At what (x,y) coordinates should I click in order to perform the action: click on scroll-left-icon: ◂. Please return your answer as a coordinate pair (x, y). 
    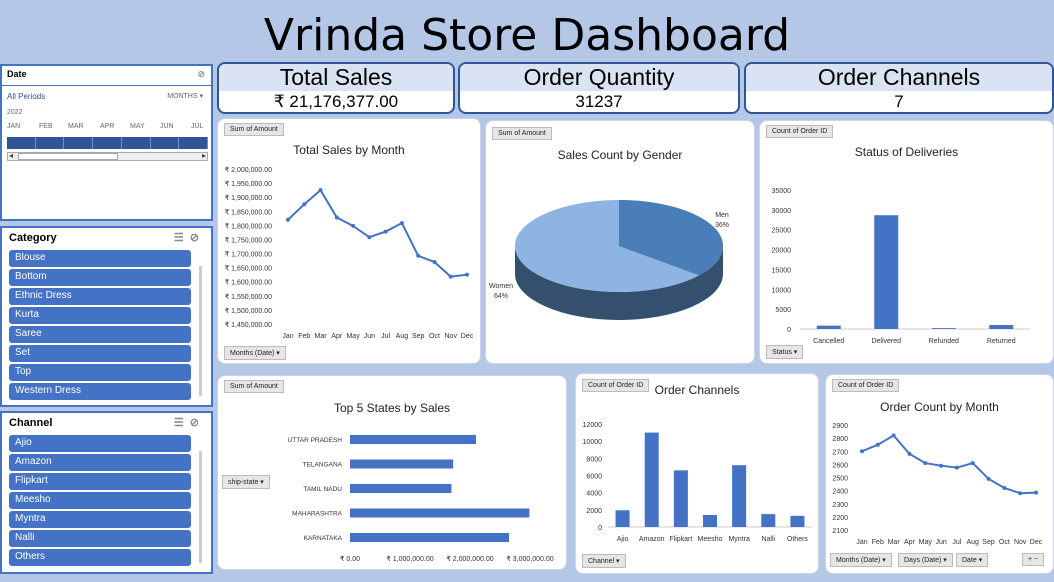
    Looking at the image, I should click on (11, 155).